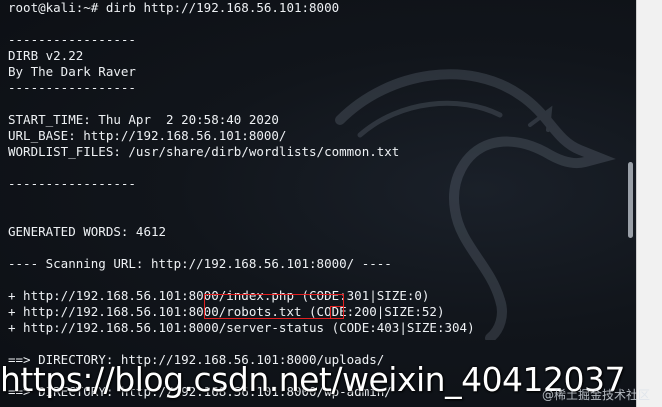 This screenshot has height=407, width=662. I want to click on robots-highlight-box, so click(274, 306).